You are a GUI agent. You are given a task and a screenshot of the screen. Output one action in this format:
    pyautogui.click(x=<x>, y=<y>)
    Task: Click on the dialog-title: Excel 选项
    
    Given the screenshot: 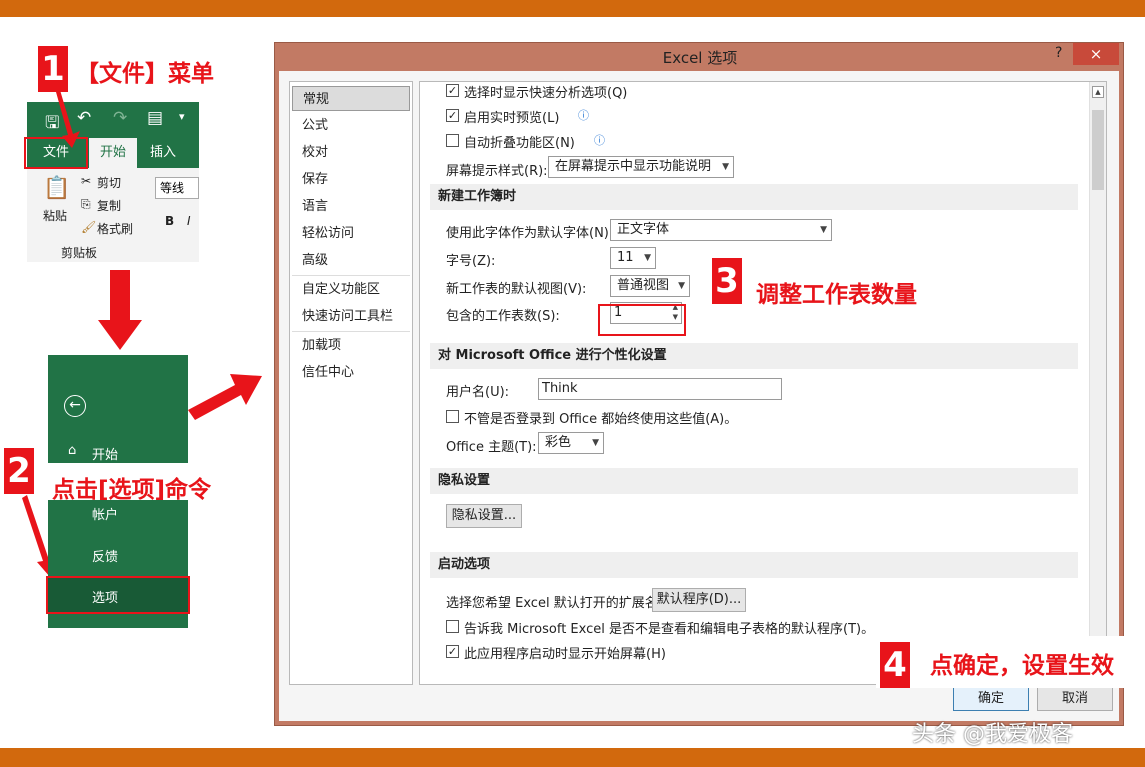 What is the action you would take?
    pyautogui.click(x=700, y=58)
    